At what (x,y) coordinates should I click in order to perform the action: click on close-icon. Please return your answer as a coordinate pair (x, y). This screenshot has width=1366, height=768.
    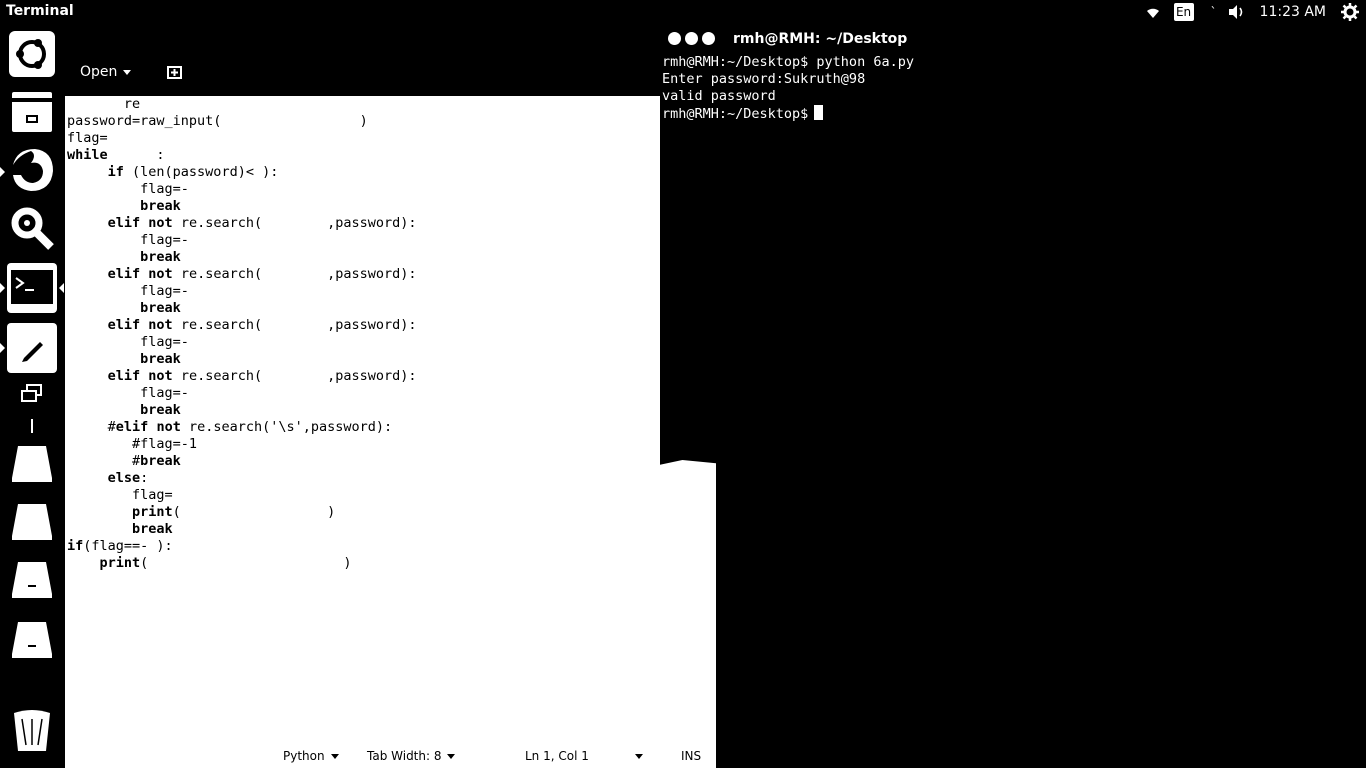
    Looking at the image, I should click on (674, 38).